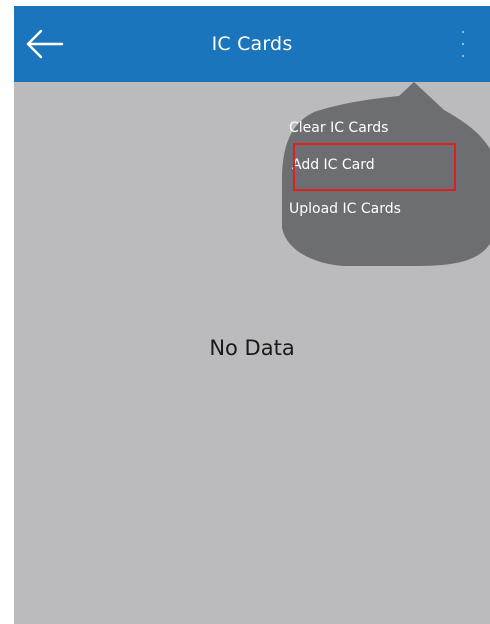 The width and height of the screenshot is (490, 624). I want to click on menu-item-upload-ic-cards: Upload IC Cards, so click(345, 209).